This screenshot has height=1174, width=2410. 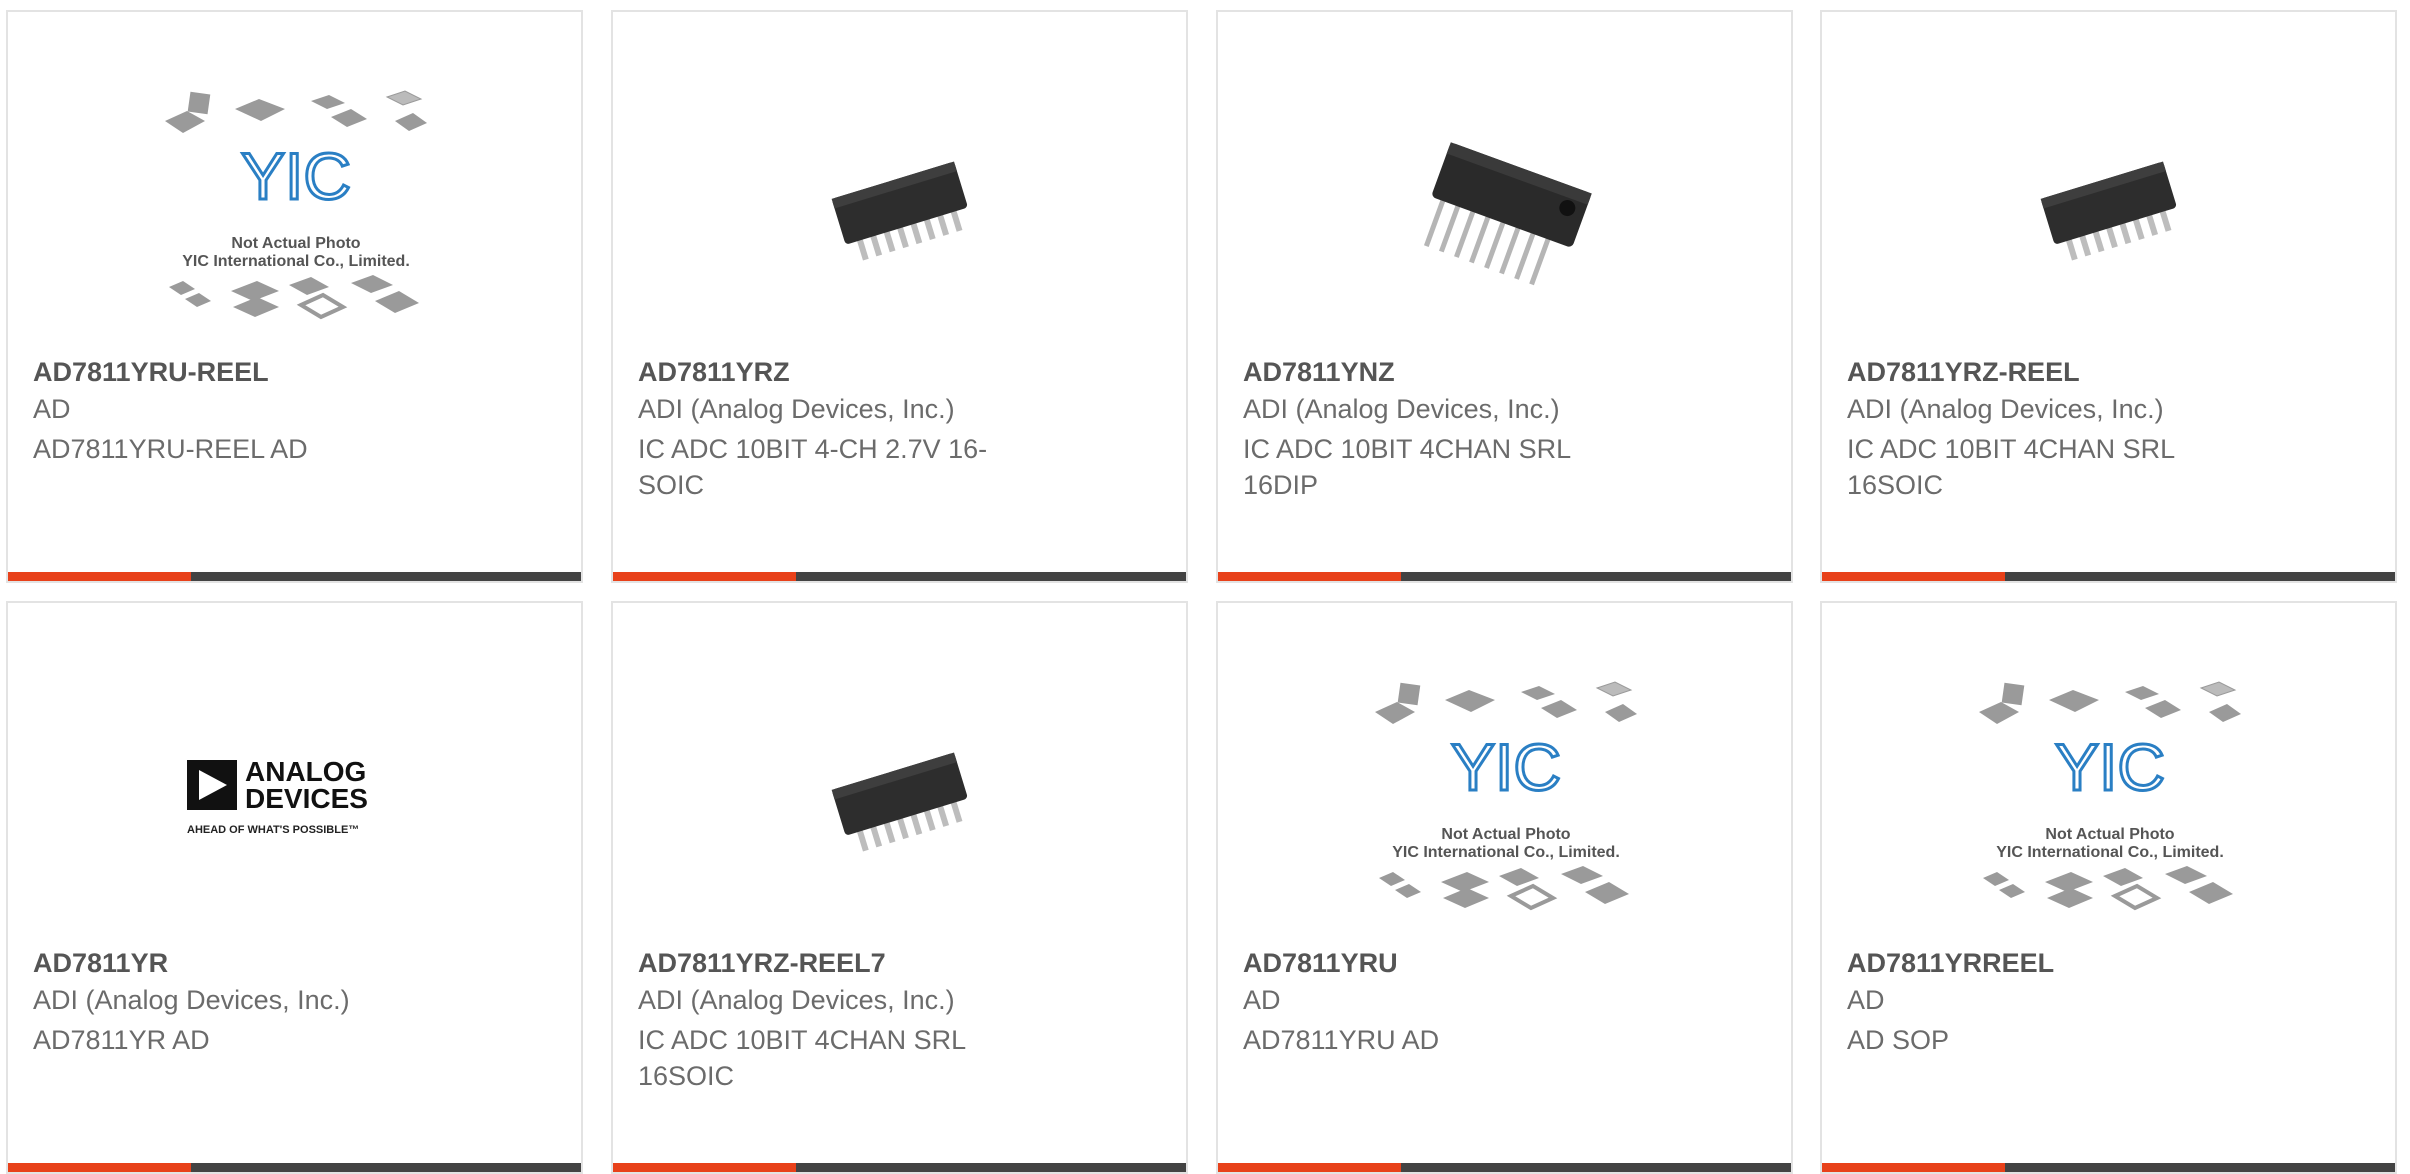 I want to click on part-number: AD7811YRZ-REEL7, so click(x=762, y=963).